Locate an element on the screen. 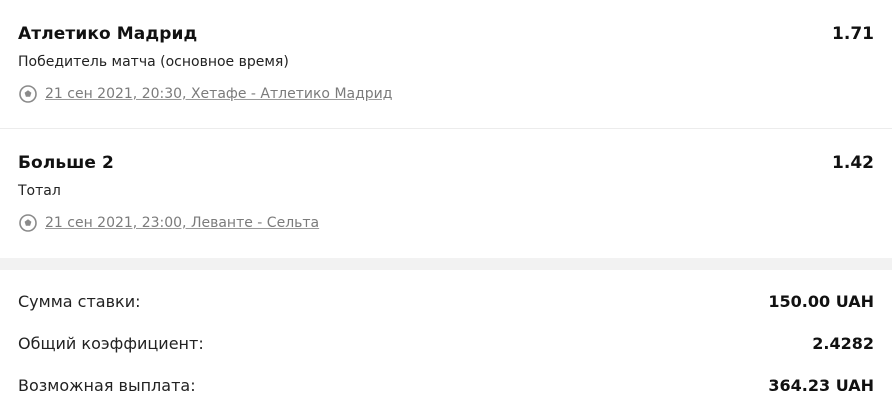  payout-label: Возможная выплата: is located at coordinates (107, 385).